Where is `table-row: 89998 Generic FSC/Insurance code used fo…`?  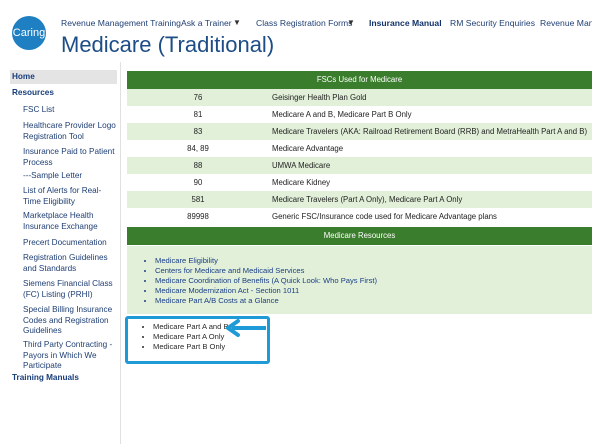 table-row: 89998 Generic FSC/Insurance code used fo… is located at coordinates (359, 216).